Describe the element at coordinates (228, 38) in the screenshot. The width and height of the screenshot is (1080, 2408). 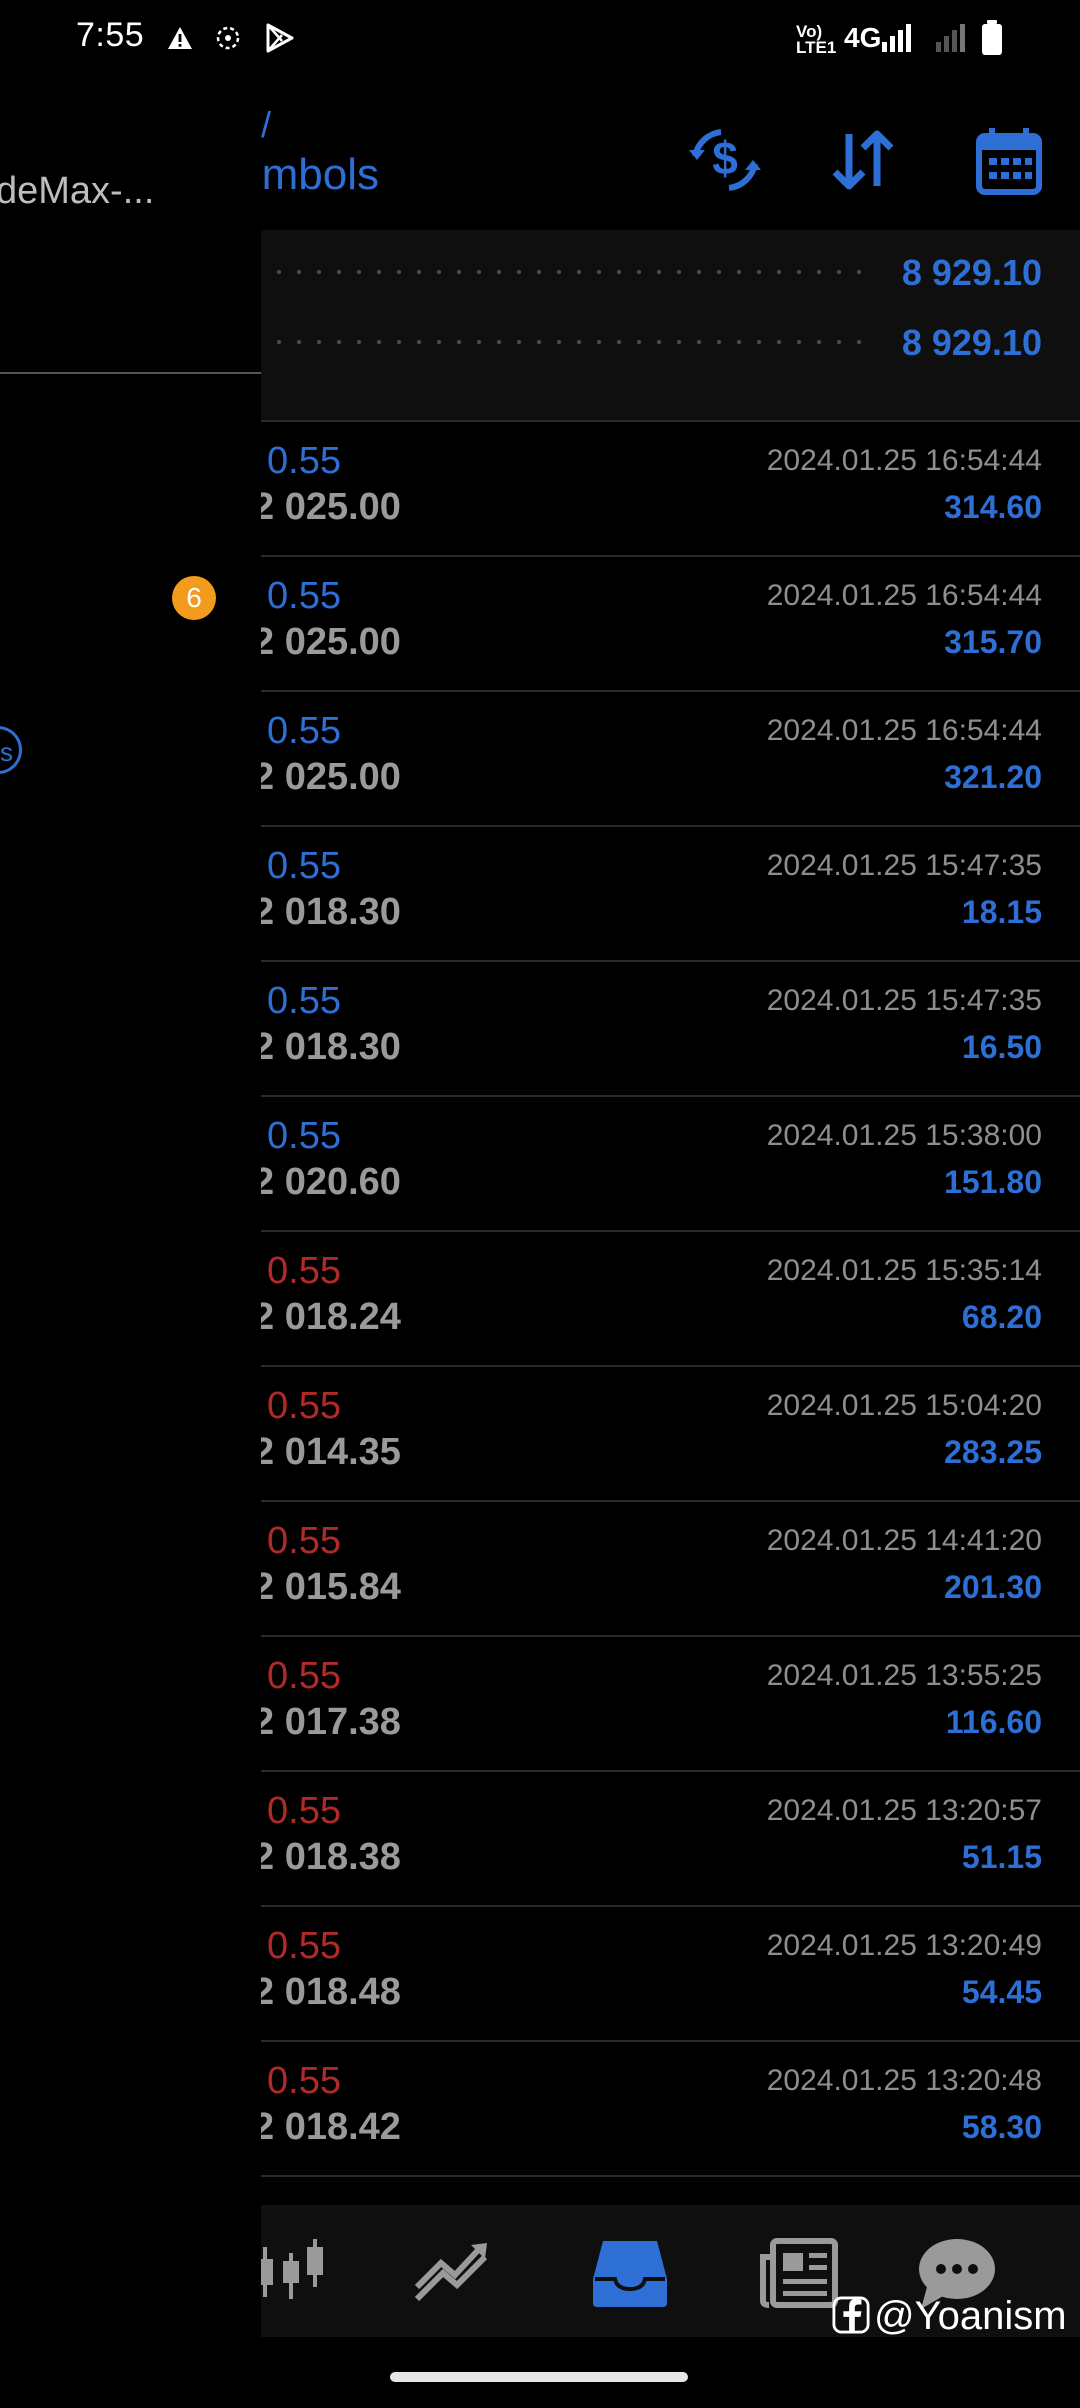
I see `sync-icon` at that location.